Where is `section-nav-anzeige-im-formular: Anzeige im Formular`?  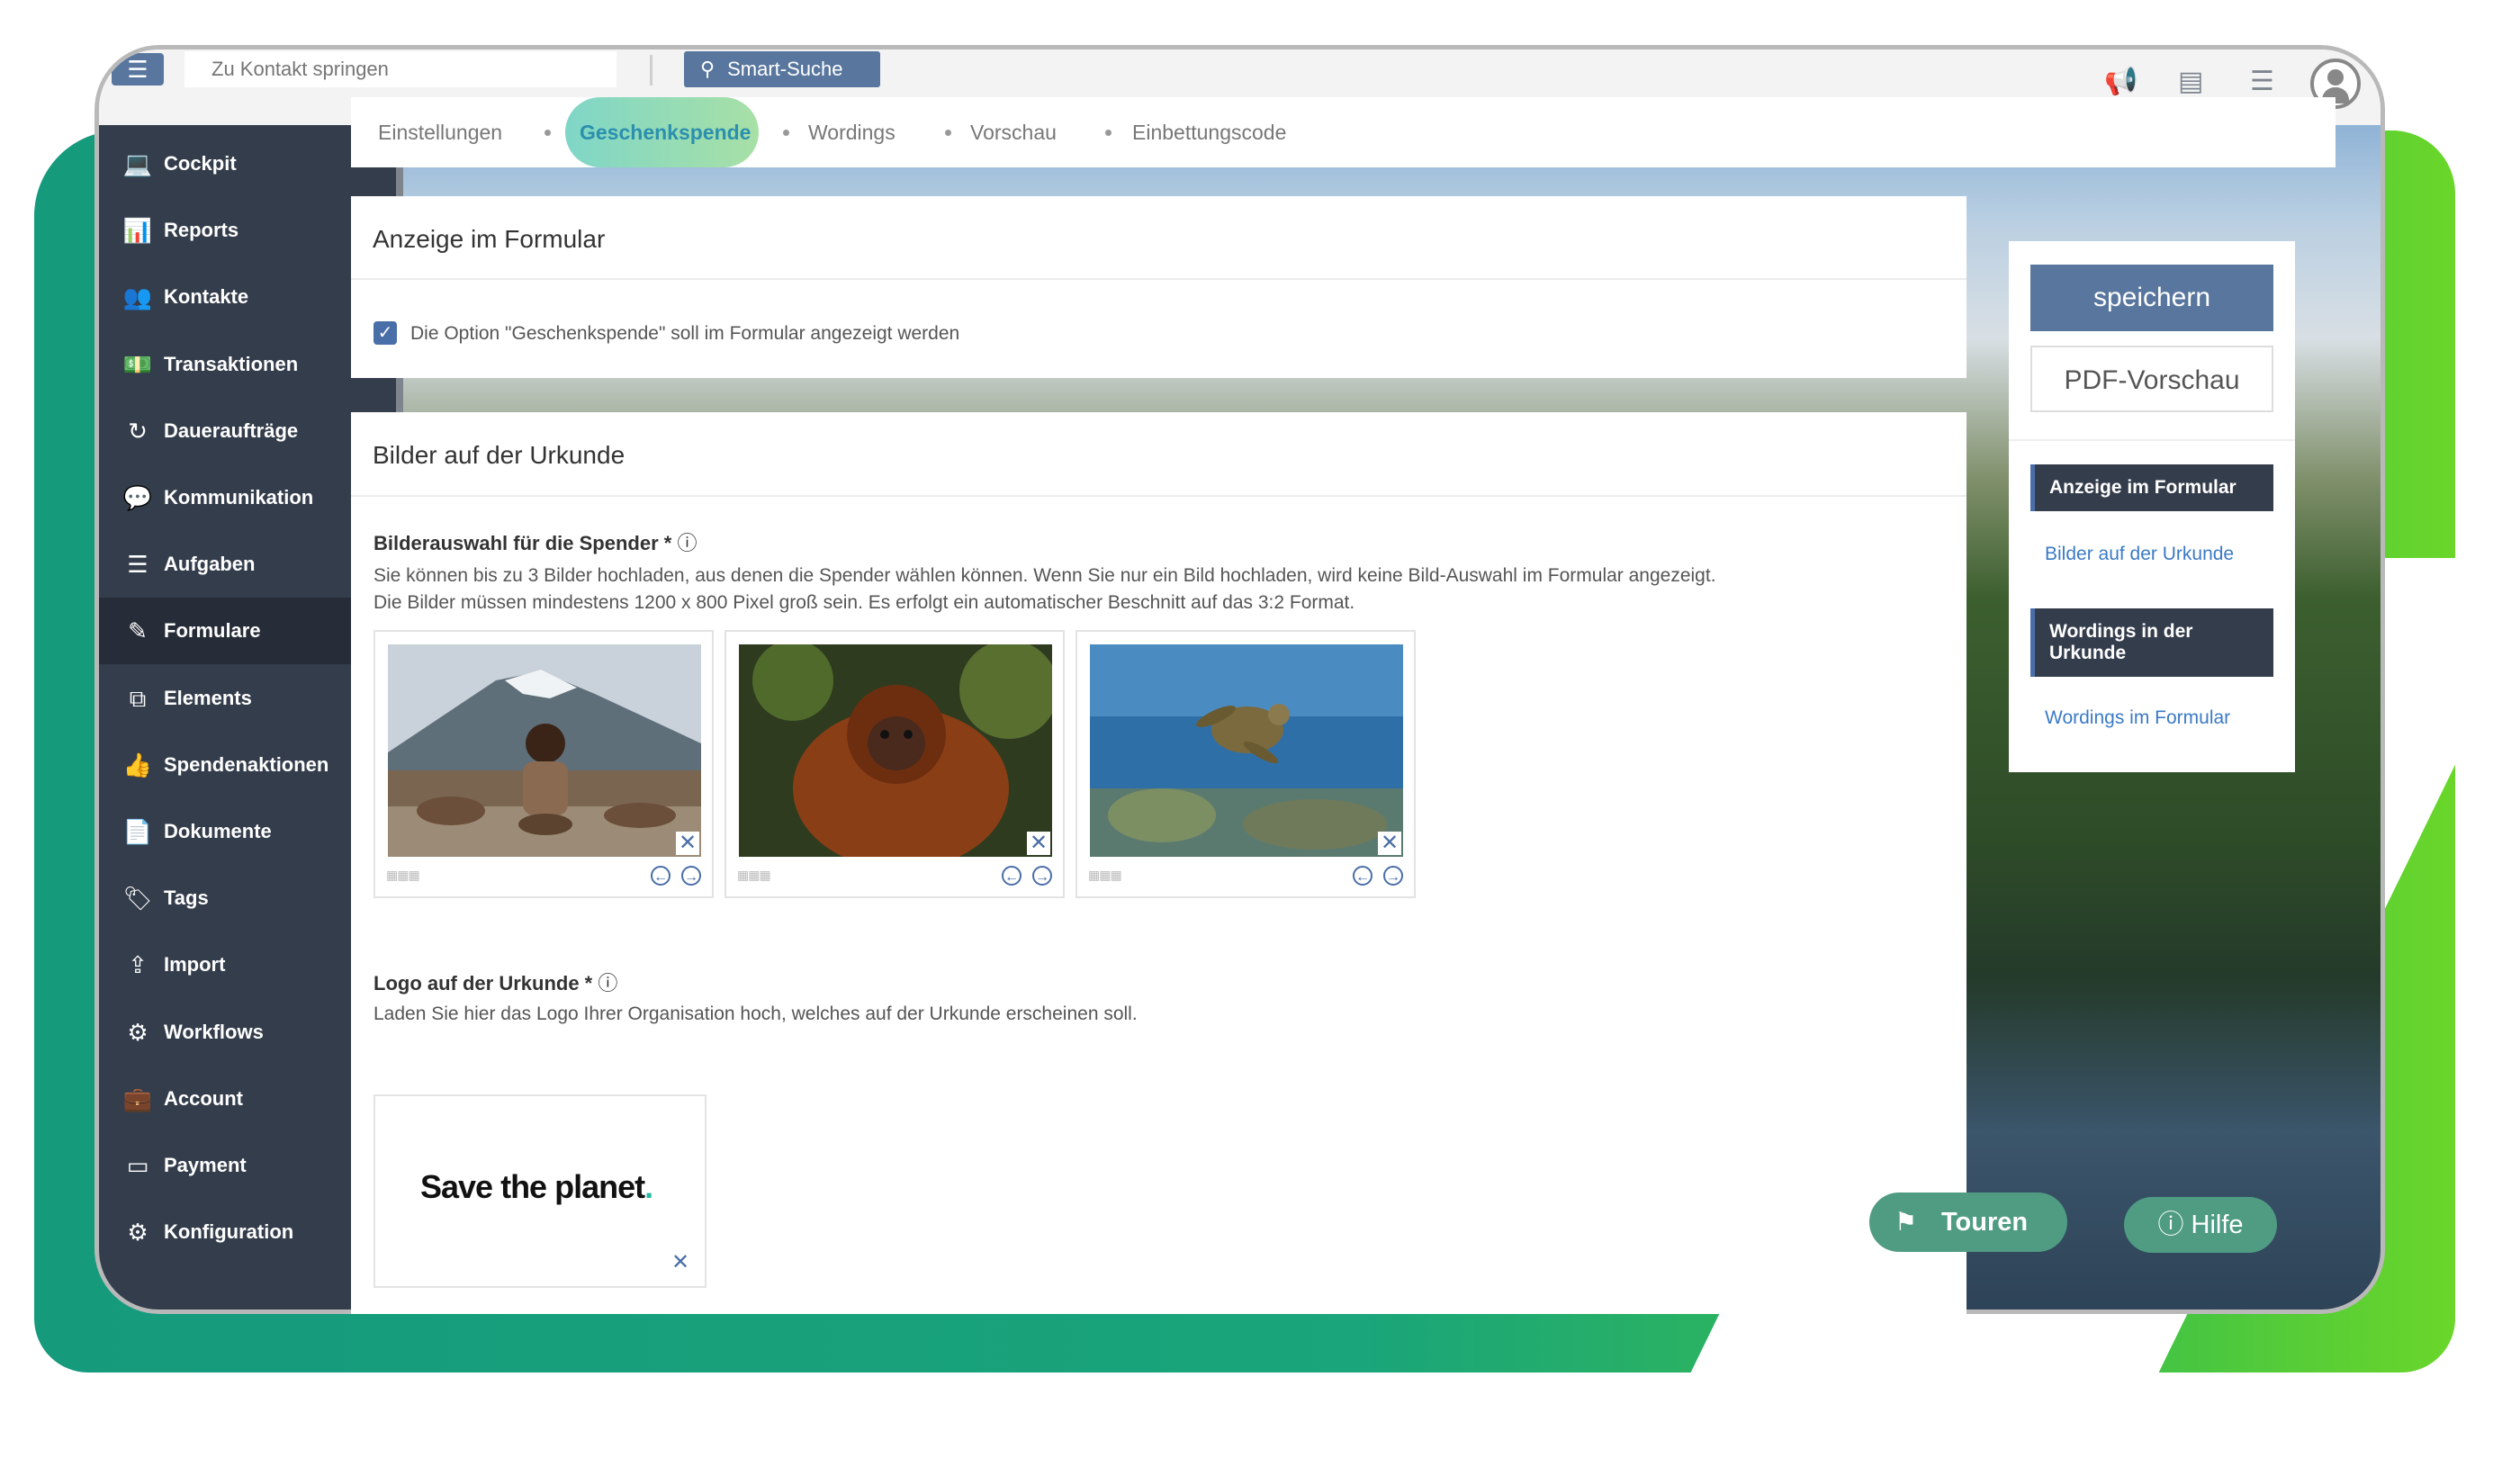 section-nav-anzeige-im-formular: Anzeige im Formular is located at coordinates (2151, 488).